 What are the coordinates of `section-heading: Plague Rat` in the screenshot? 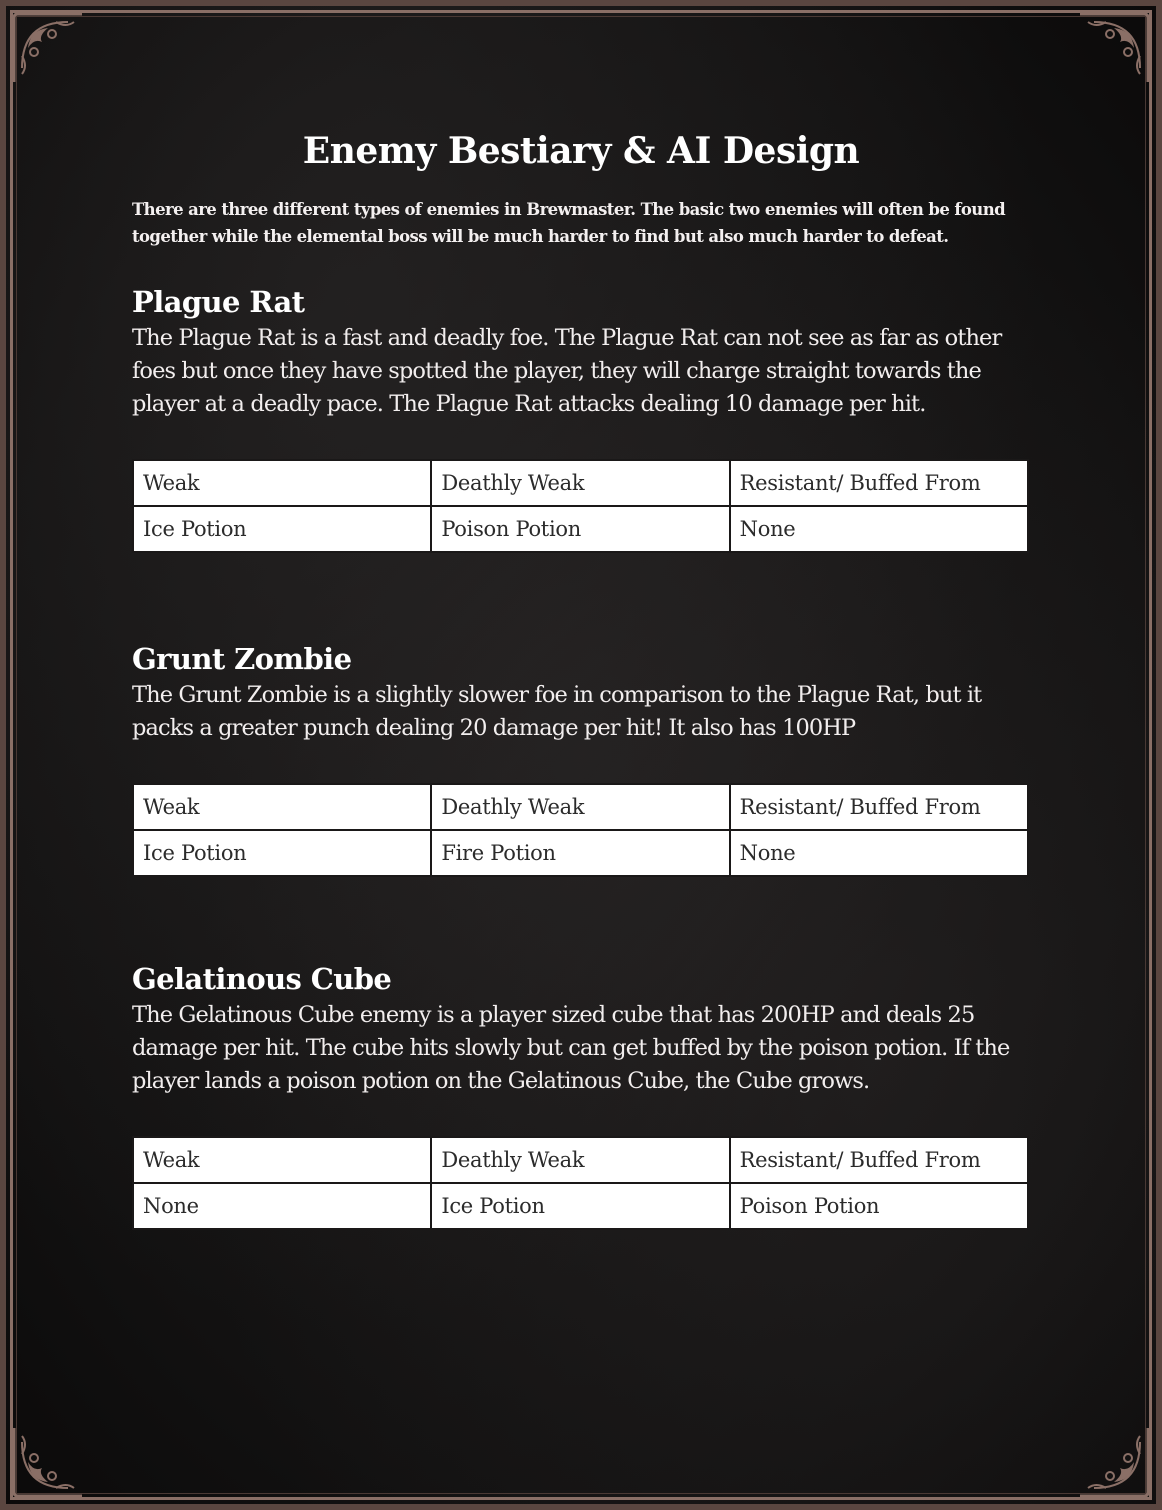 It's located at (218, 302).